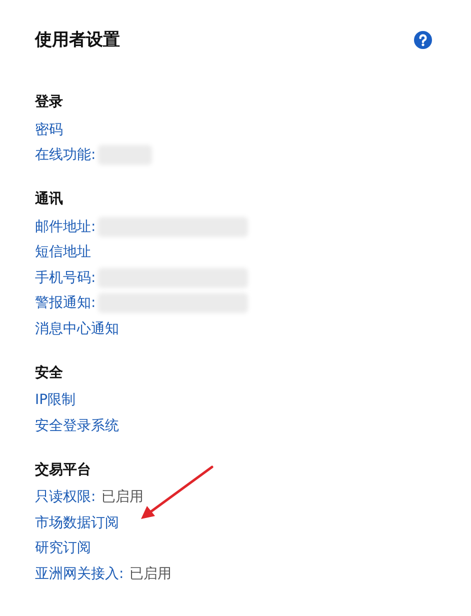  What do you see at coordinates (77, 425) in the screenshot?
I see `settings-link: 安全登录系统` at bounding box center [77, 425].